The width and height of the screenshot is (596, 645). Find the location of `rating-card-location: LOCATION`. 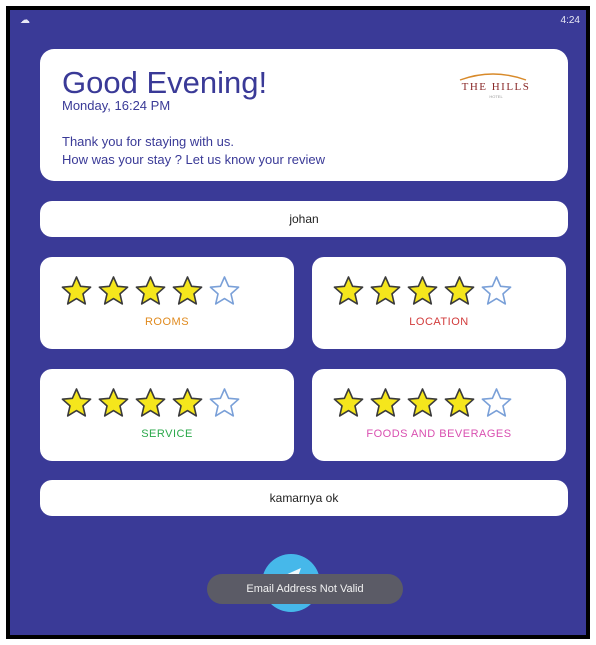

rating-card-location: LOCATION is located at coordinates (439, 303).